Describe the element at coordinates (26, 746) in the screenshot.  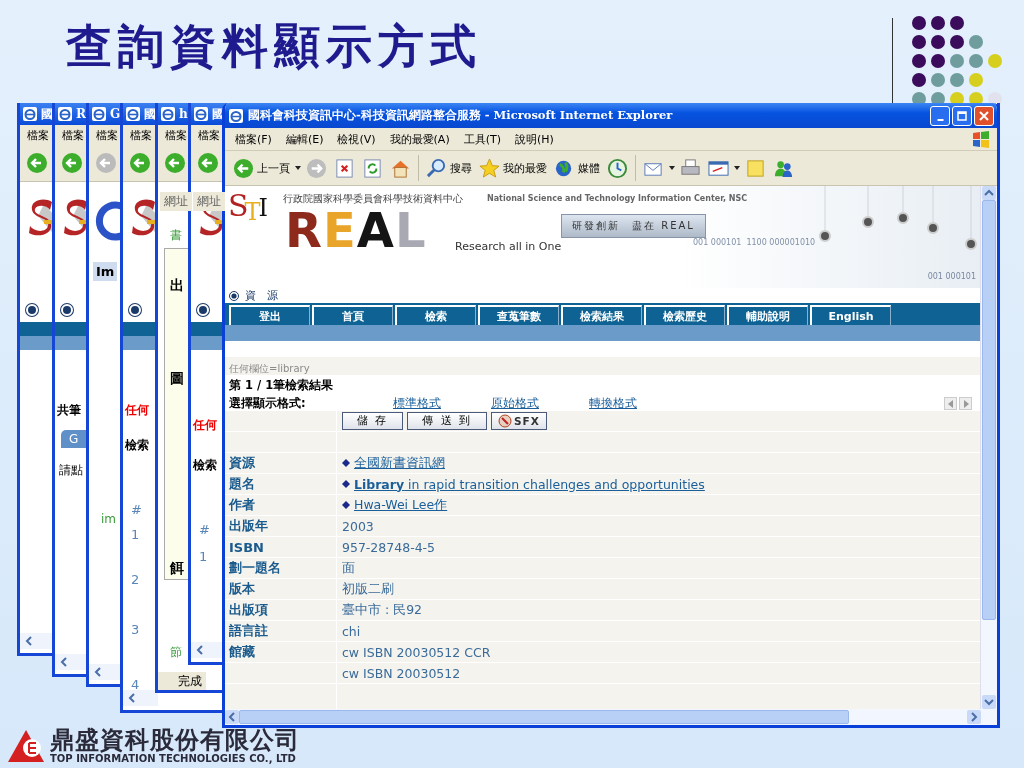
I see `company-logo-icon` at that location.